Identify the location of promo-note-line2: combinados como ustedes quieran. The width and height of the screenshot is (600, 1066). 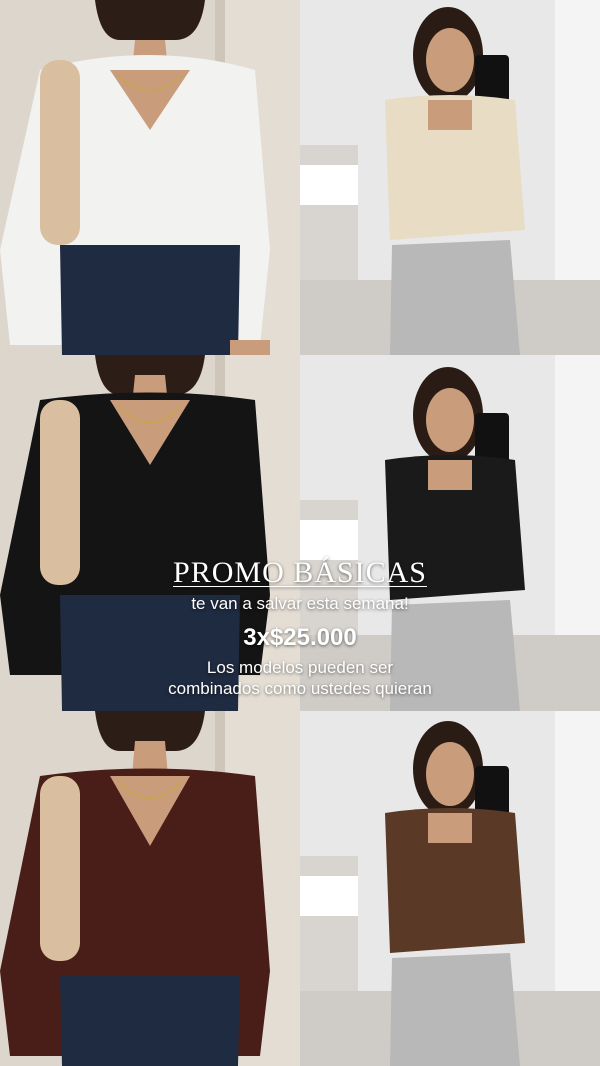
(300, 688).